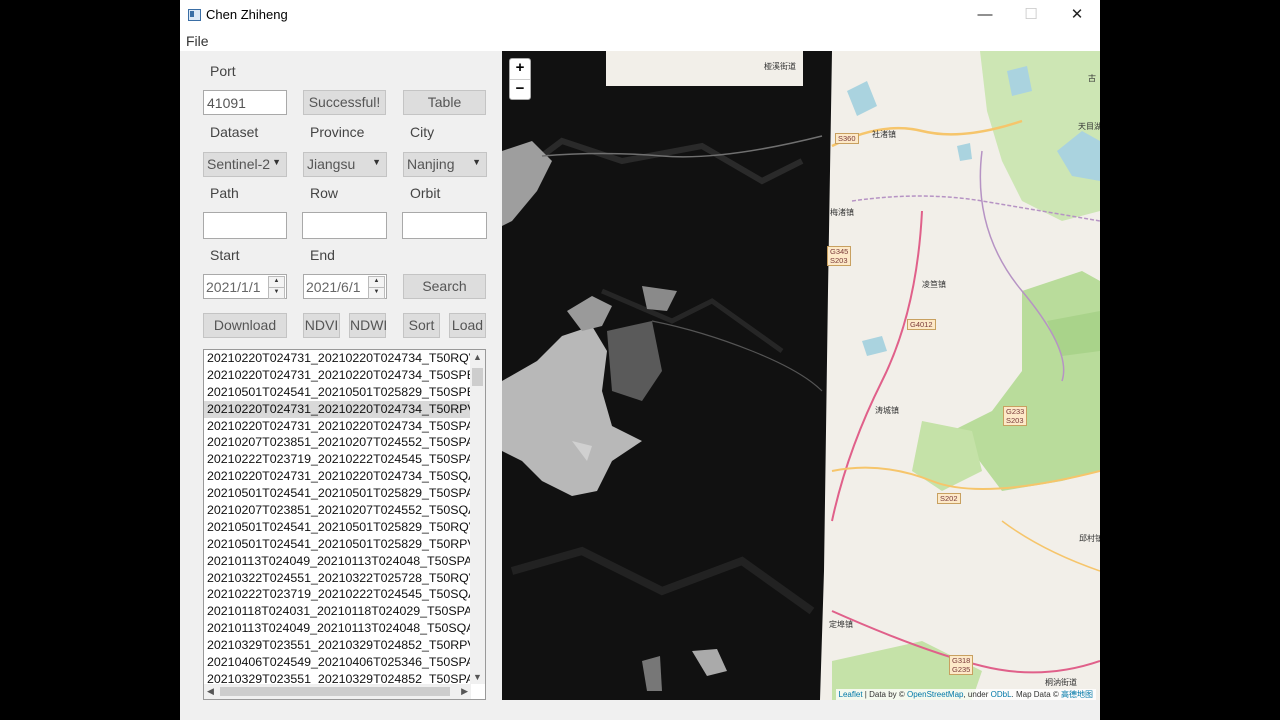  What do you see at coordinates (344, 561) in the screenshot?
I see `list-item: 20210113T024049_20210113T024048_T50SPA` at bounding box center [344, 561].